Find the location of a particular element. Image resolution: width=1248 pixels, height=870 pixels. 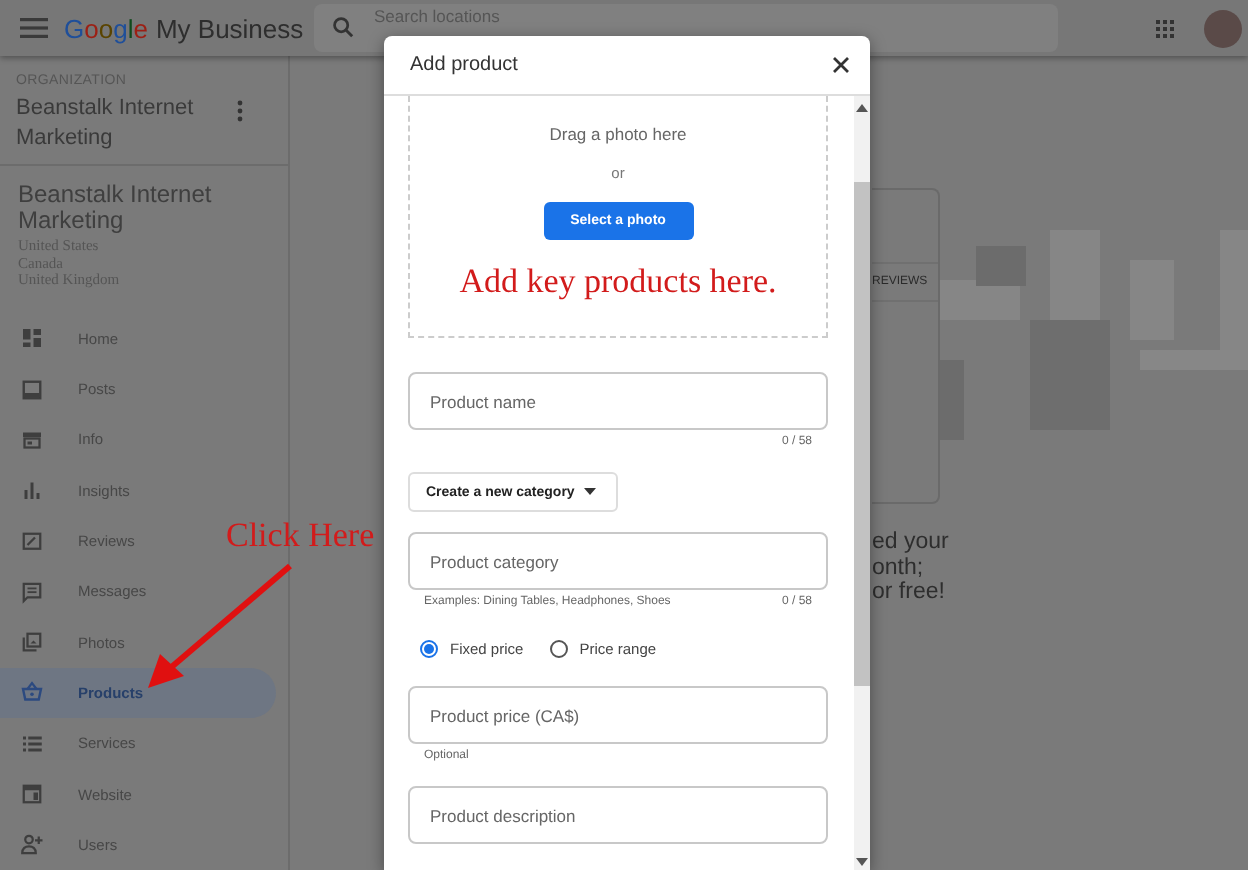

business-name: Beanstalk Internet Marketing is located at coordinates (116, 207).